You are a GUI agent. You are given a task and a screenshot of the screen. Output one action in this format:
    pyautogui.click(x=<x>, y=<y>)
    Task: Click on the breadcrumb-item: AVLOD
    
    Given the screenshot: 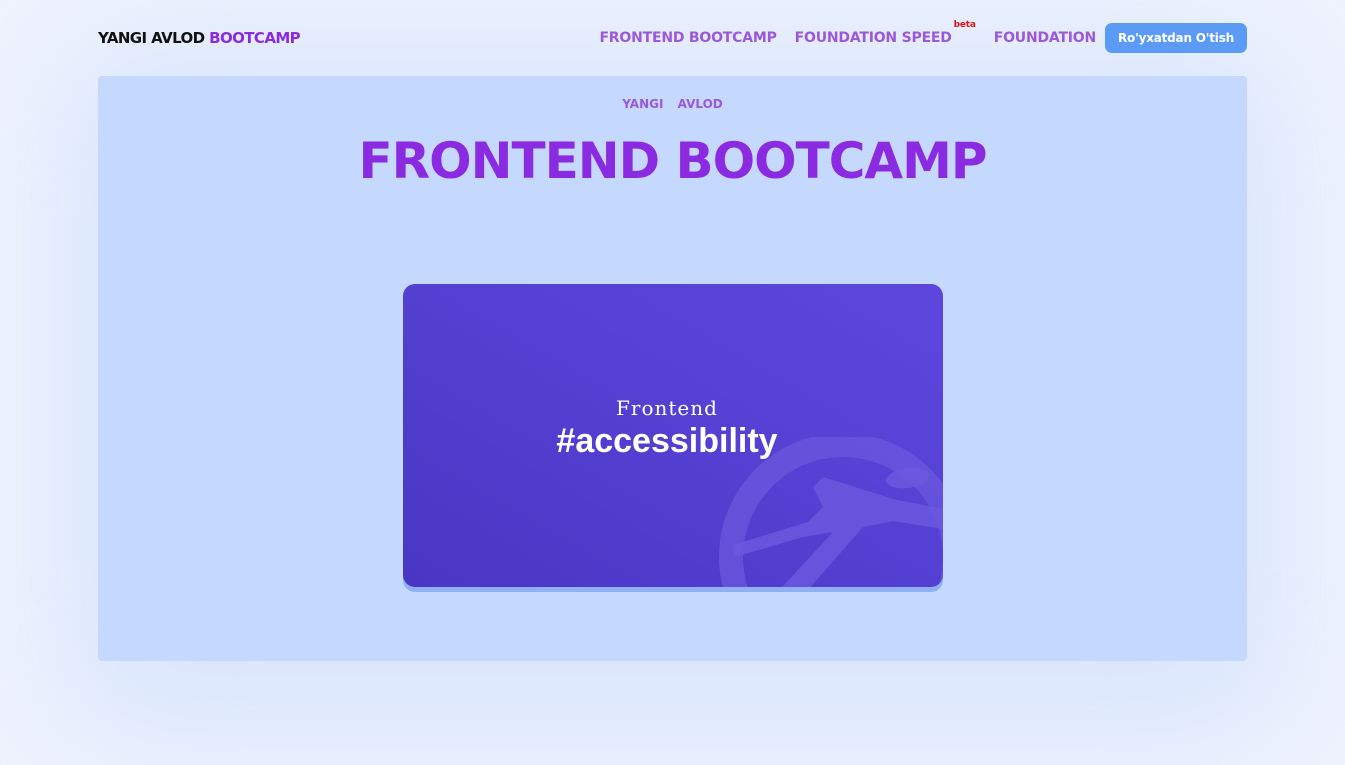 What is the action you would take?
    pyautogui.click(x=700, y=104)
    